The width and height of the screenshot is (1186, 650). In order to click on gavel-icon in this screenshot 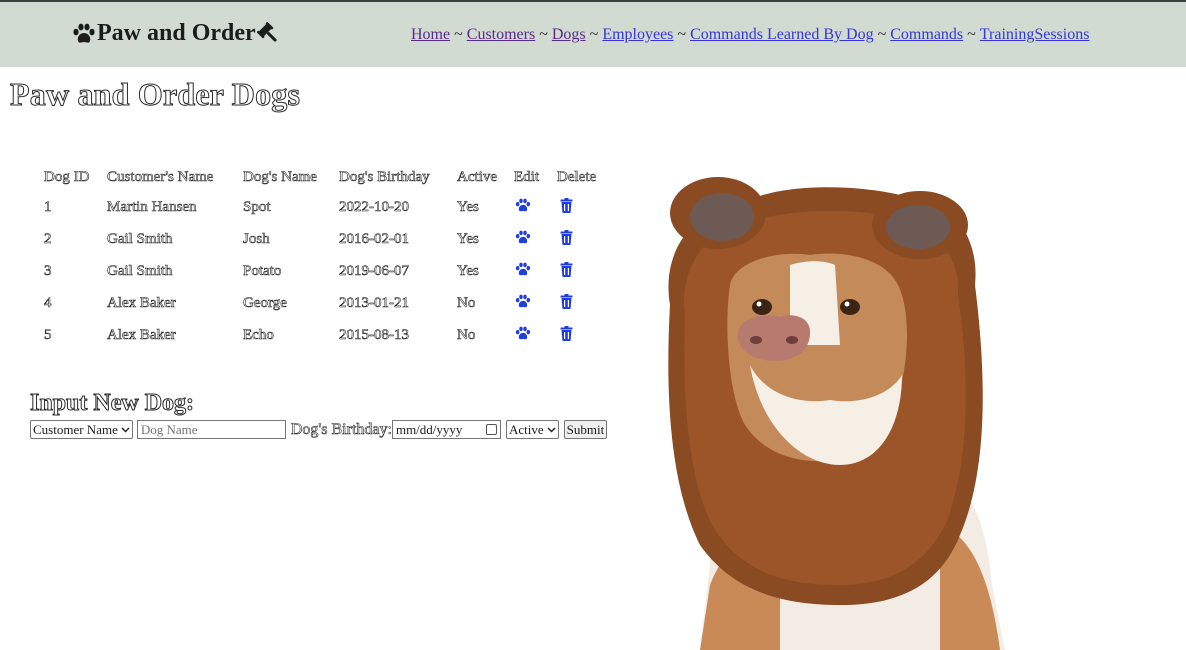, I will do `click(266, 31)`.